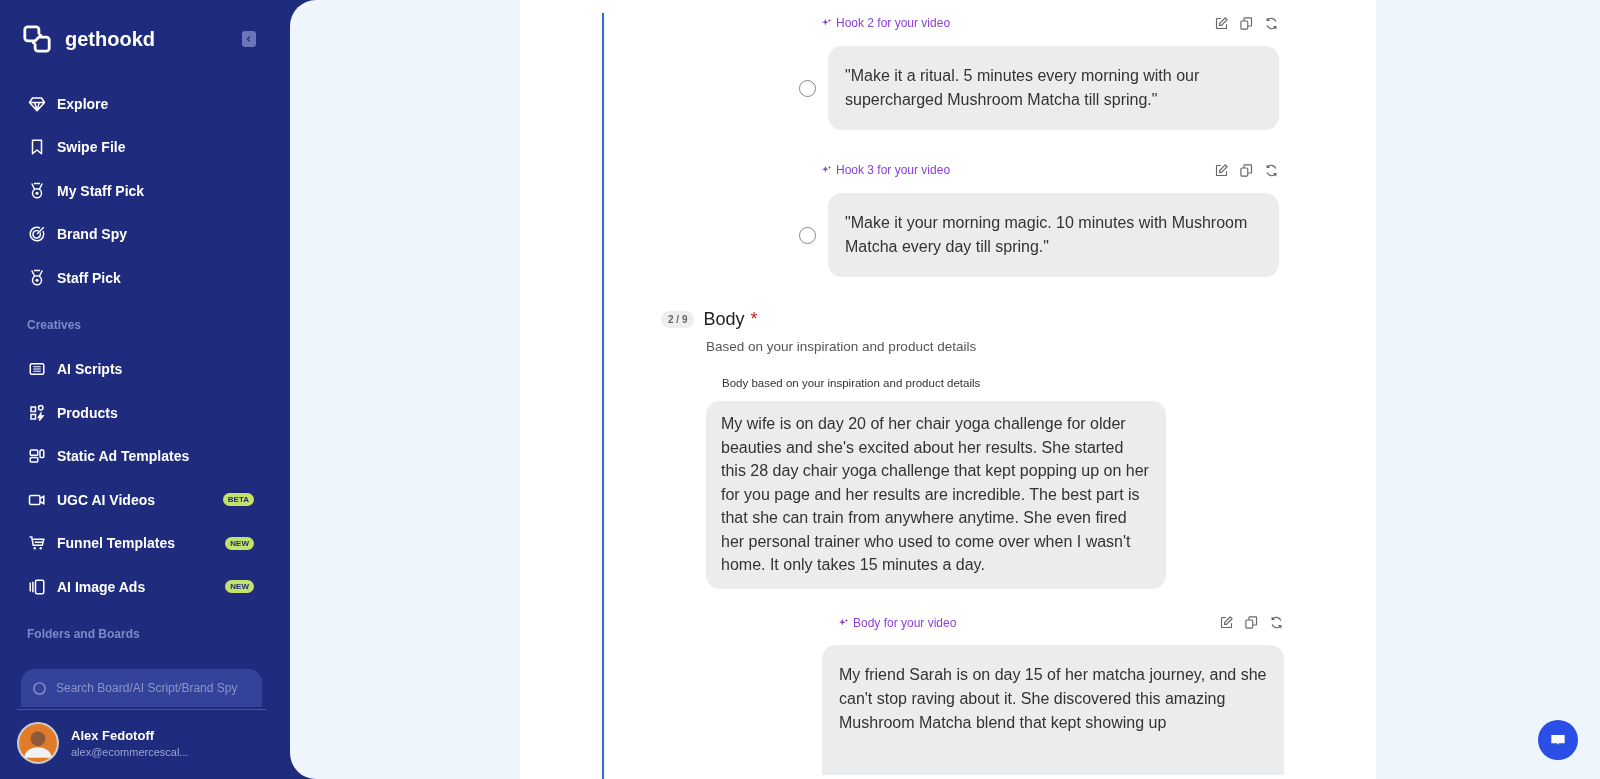 This screenshot has height=779, width=1600. I want to click on nav-item: Funnel Templates NEW, so click(145, 543).